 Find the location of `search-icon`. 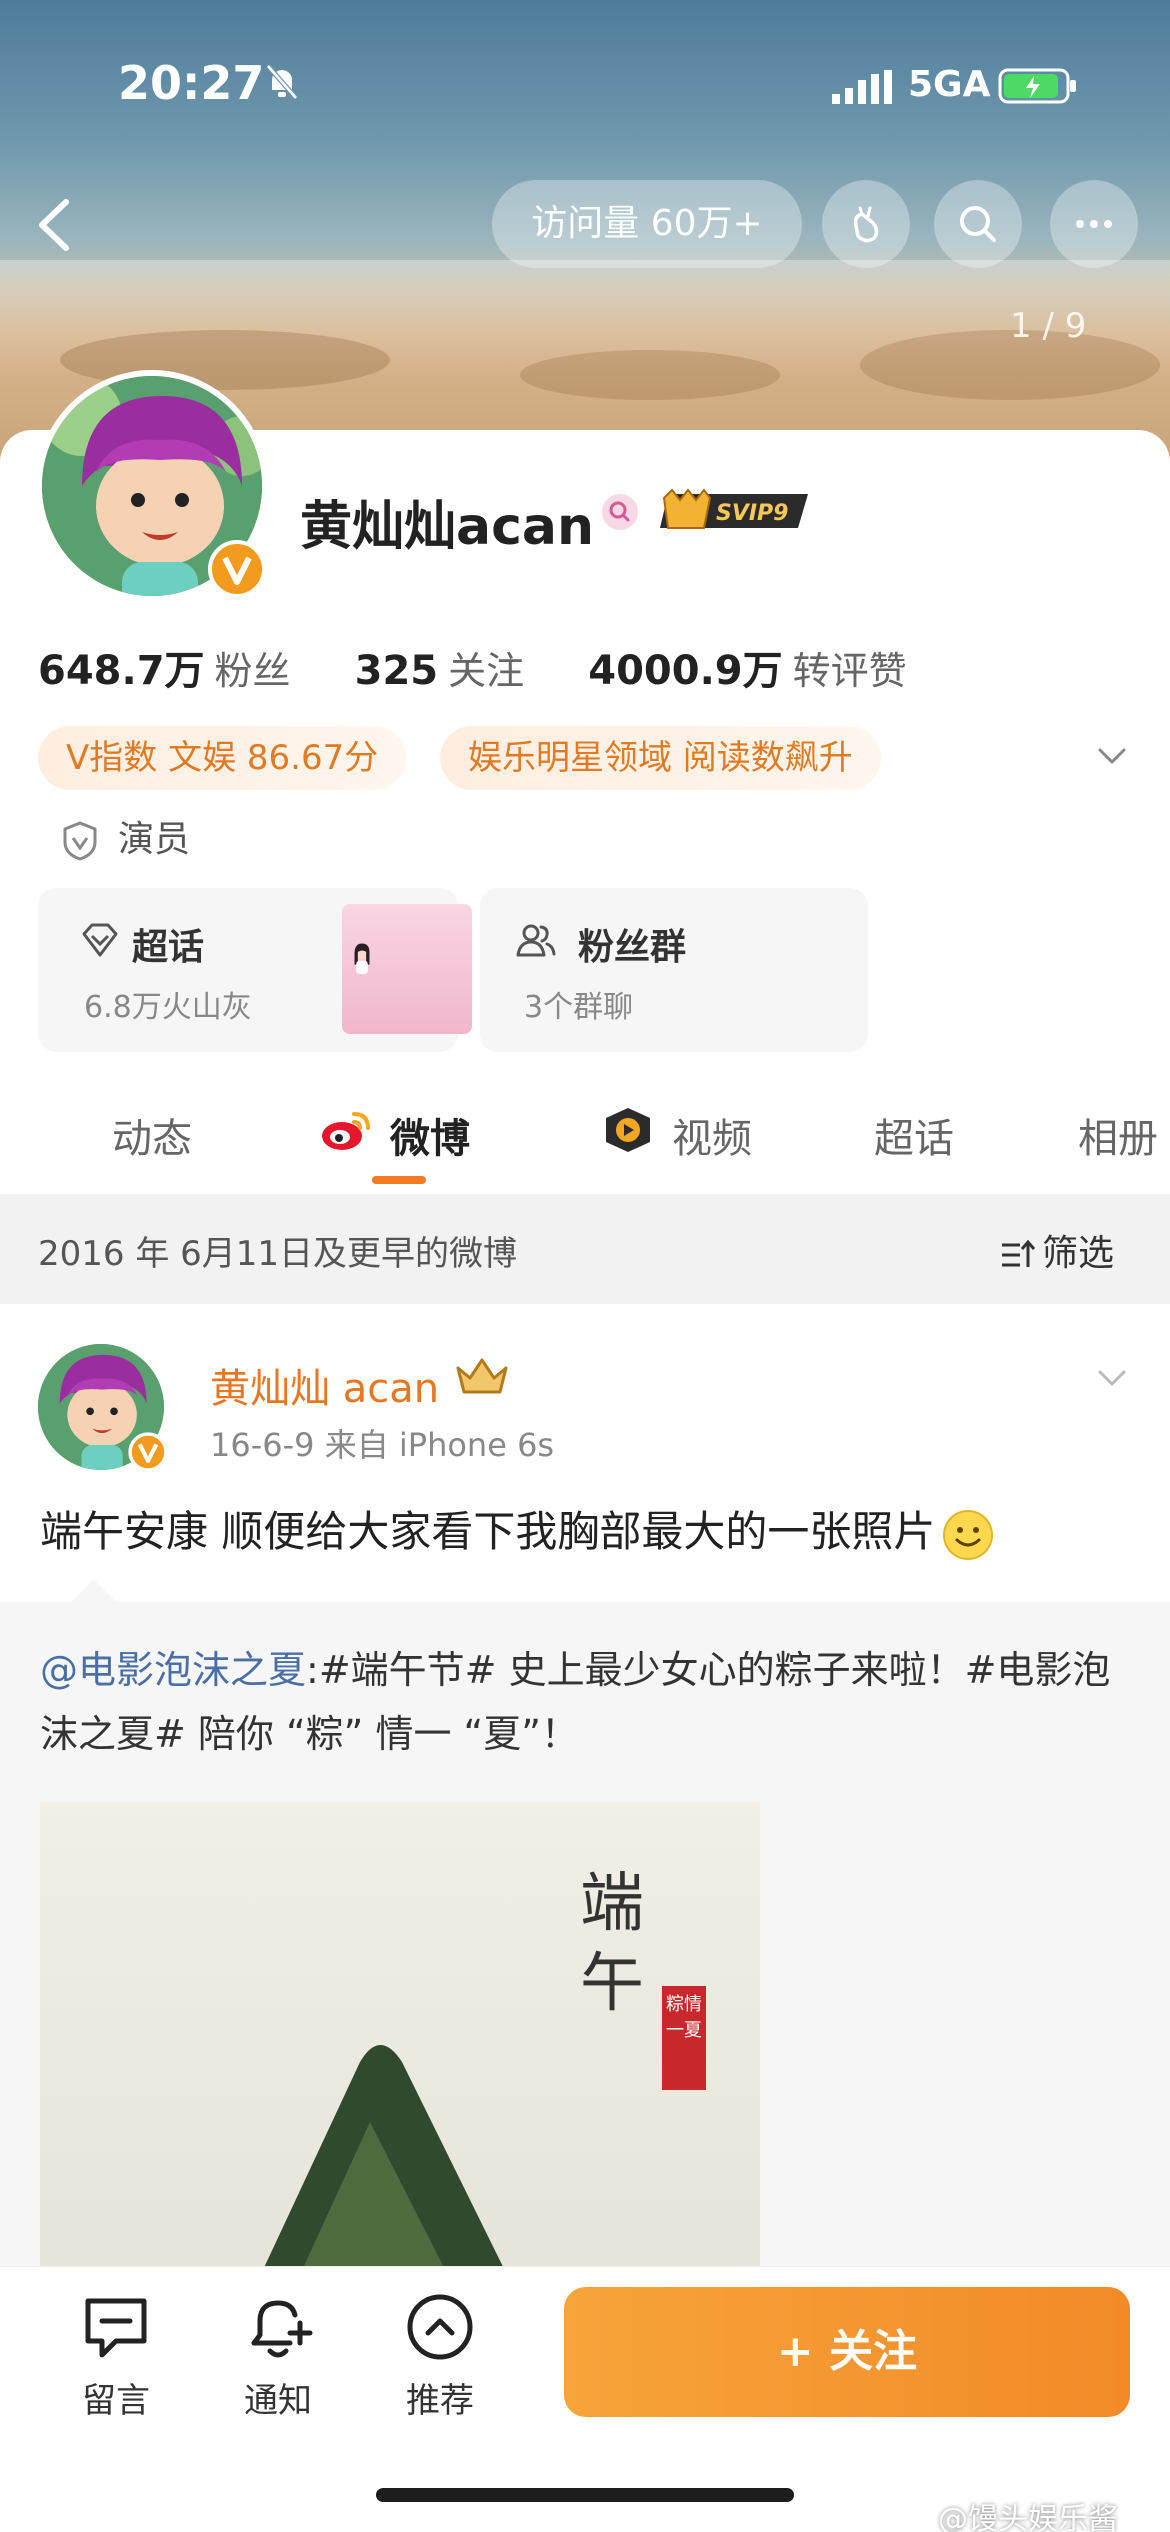

search-icon is located at coordinates (978, 224).